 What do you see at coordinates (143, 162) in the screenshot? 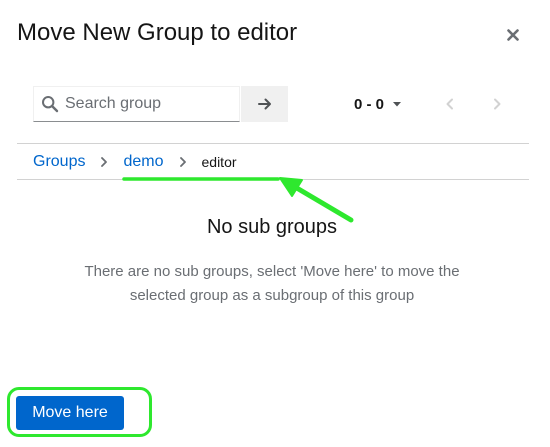
I see `breadcrumb-item-demo: demo` at bounding box center [143, 162].